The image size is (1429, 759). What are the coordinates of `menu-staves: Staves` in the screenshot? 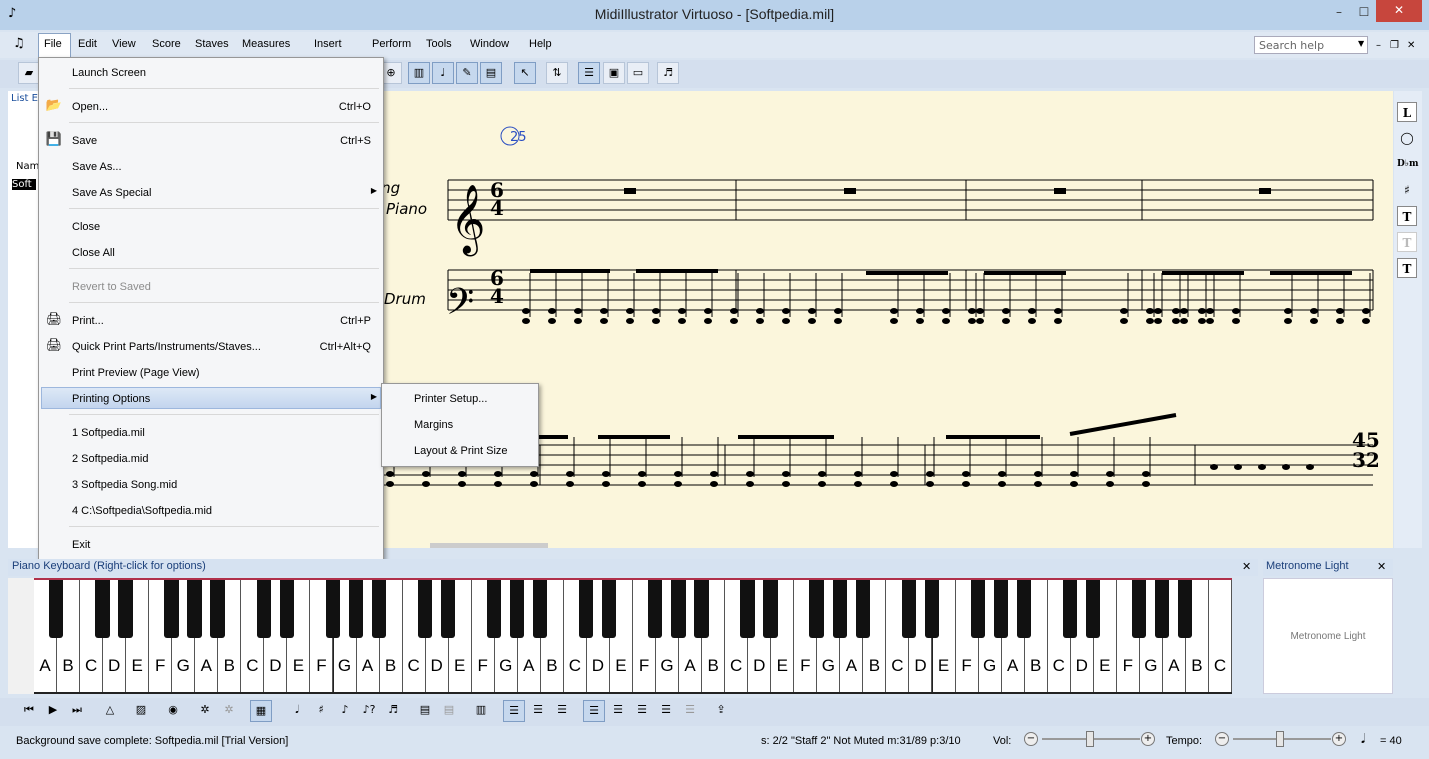 It's located at (212, 44).